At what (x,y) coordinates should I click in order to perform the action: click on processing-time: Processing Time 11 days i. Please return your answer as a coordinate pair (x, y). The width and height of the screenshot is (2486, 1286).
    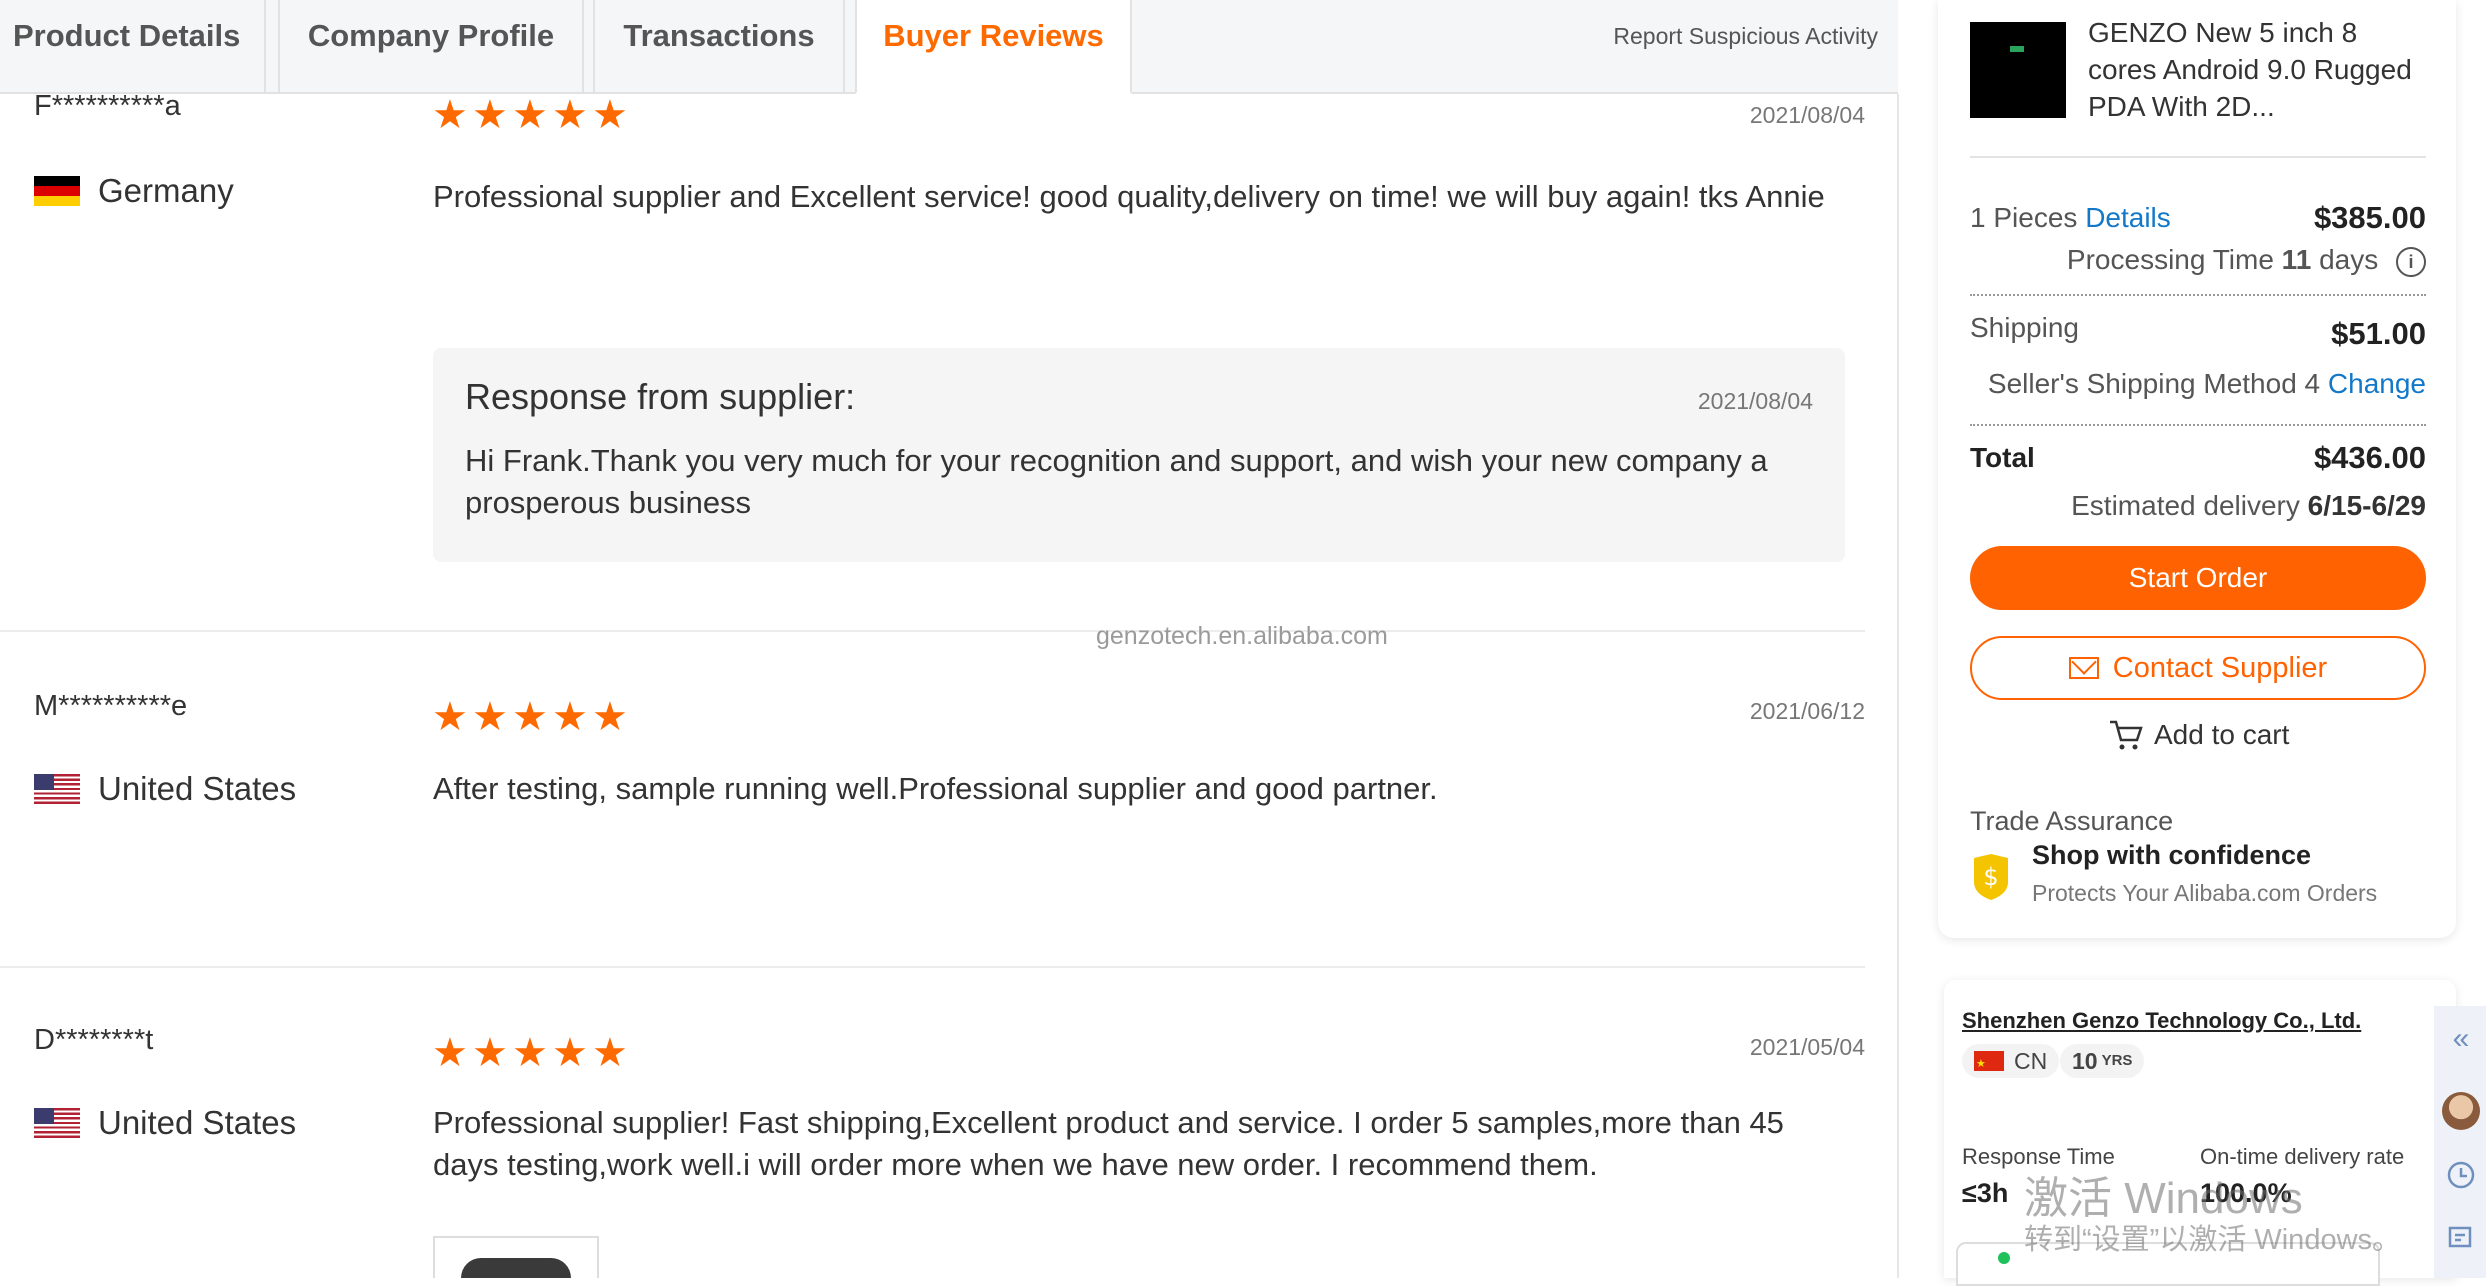
    Looking at the image, I should click on (2246, 260).